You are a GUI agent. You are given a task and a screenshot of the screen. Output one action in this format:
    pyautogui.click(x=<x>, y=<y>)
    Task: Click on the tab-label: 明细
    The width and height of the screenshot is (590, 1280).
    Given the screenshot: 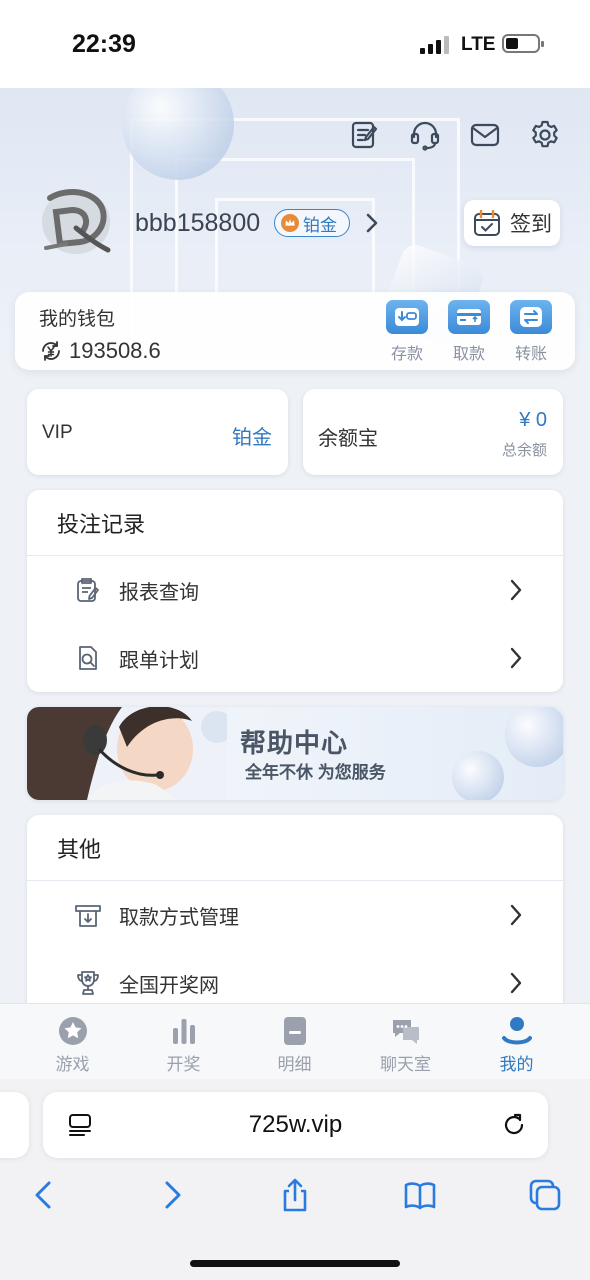 What is the action you would take?
    pyautogui.click(x=294, y=1064)
    